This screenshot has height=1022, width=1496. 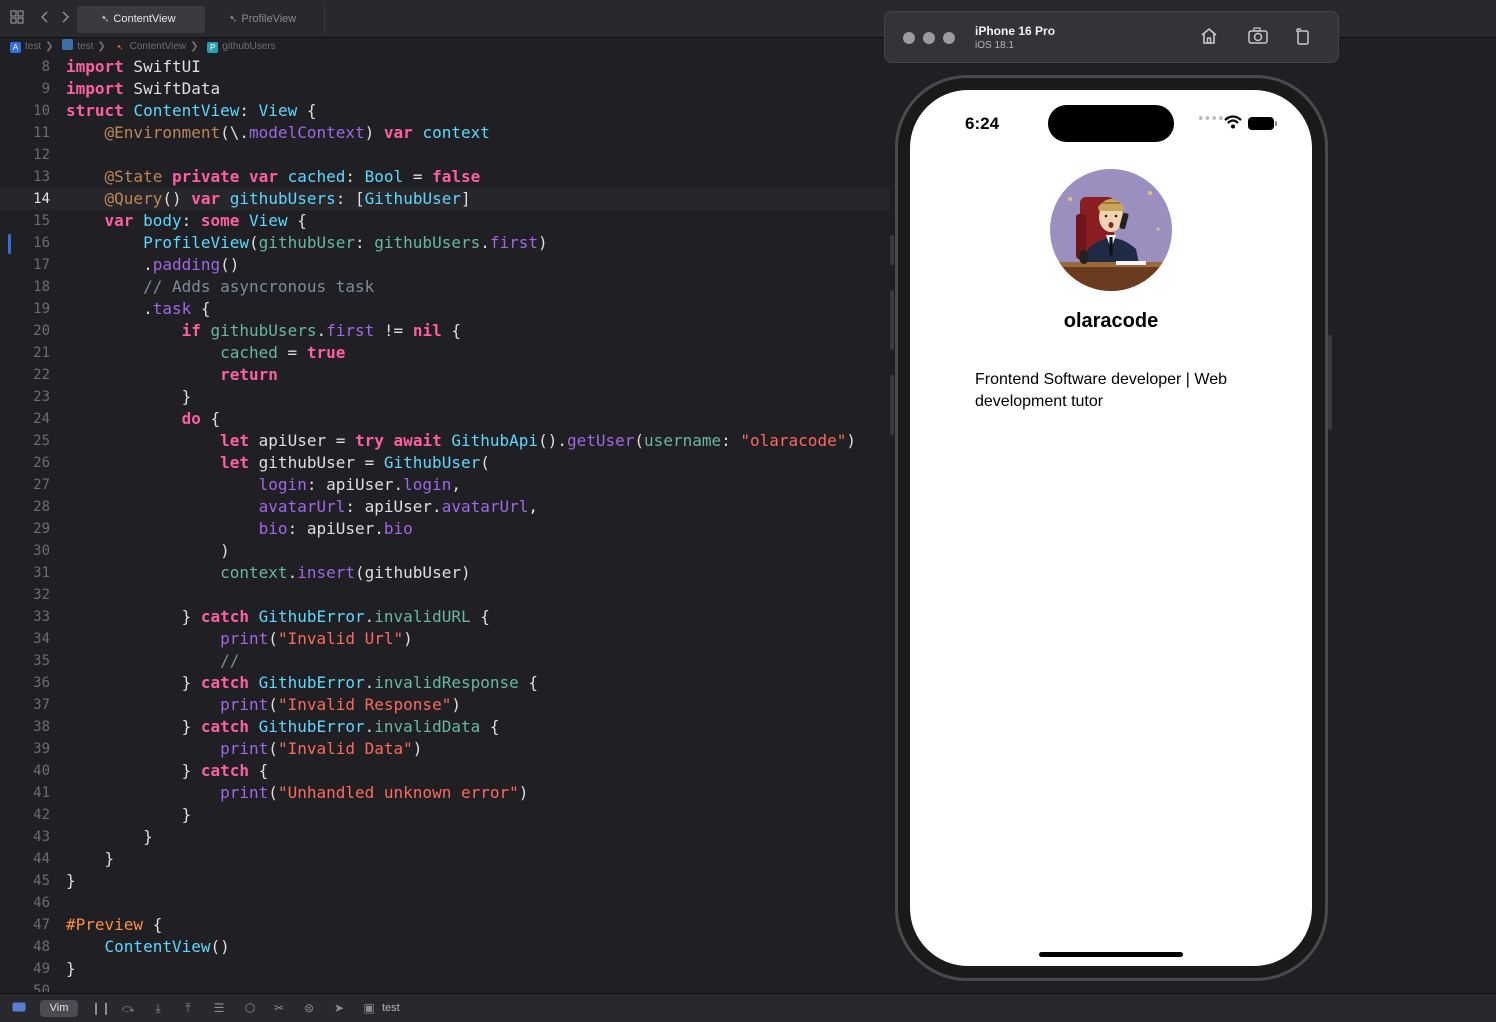 I want to click on code-line: 40 } catch {, so click(x=445, y=771).